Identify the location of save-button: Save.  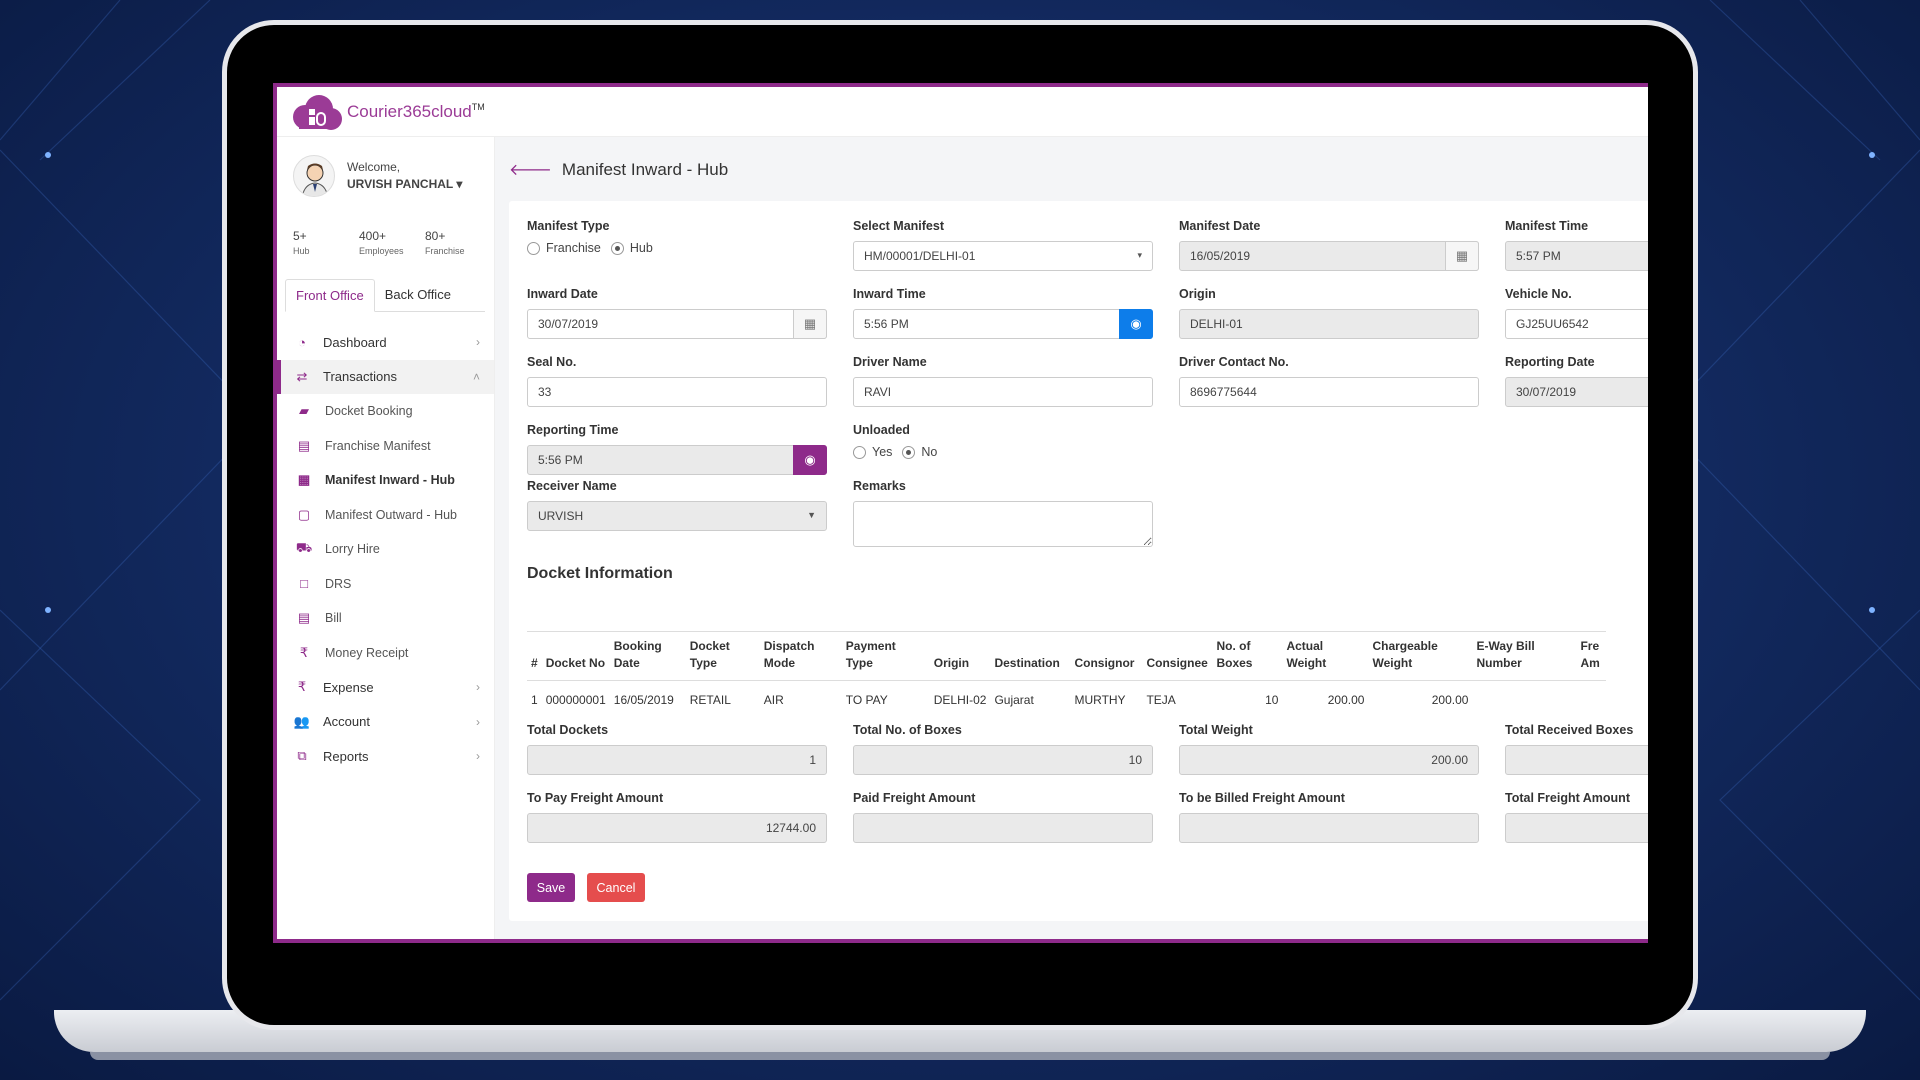
(551, 887).